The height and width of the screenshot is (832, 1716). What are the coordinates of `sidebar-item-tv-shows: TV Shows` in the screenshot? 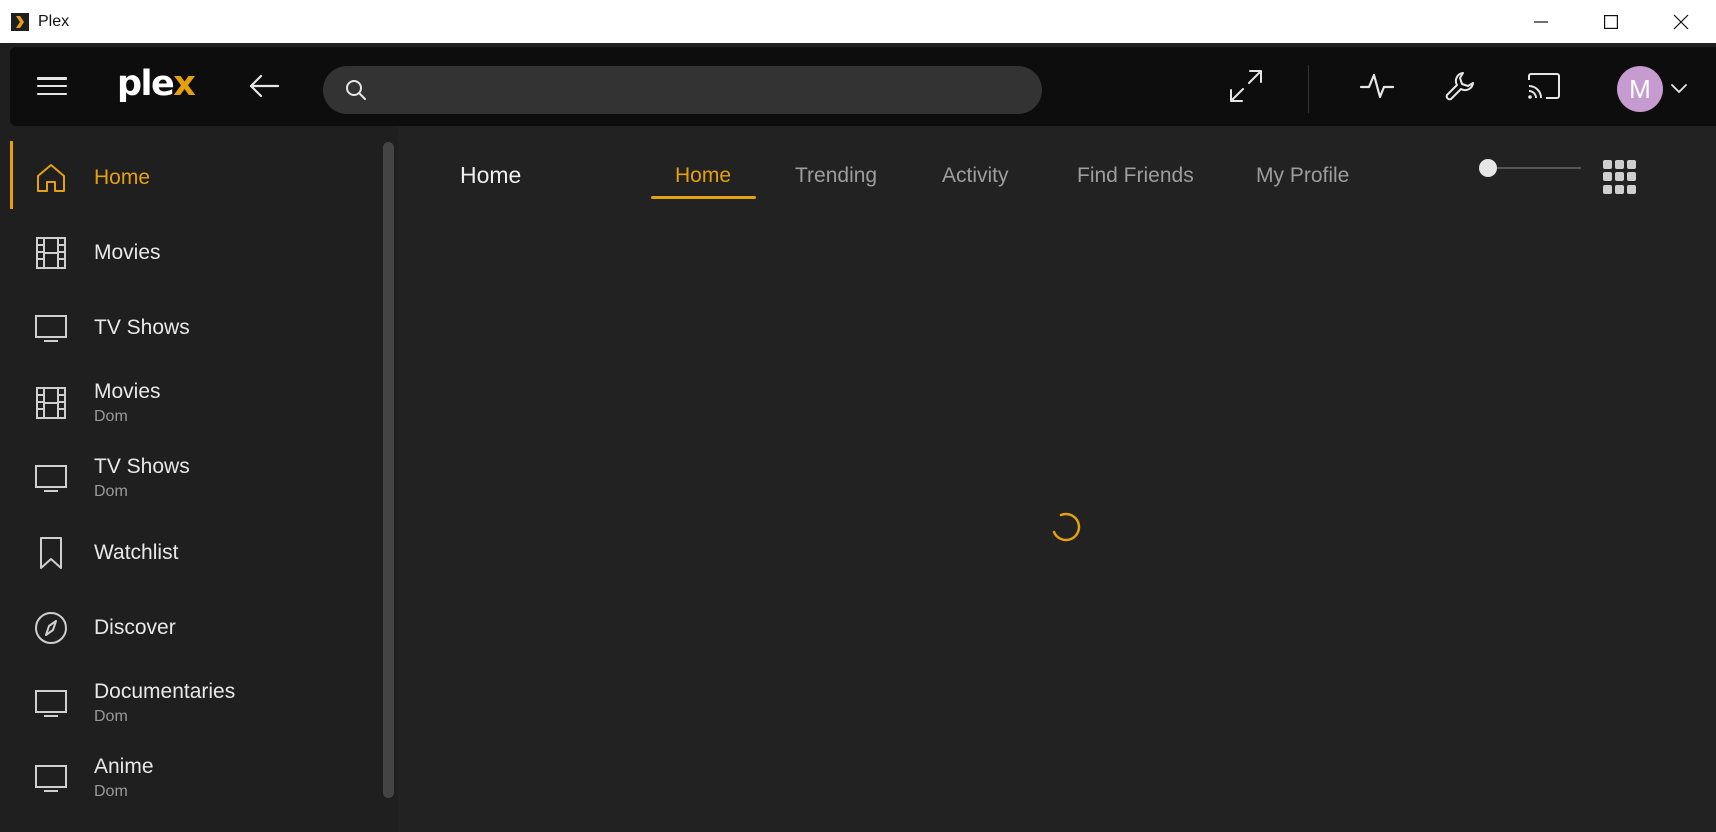 It's located at (198, 328).